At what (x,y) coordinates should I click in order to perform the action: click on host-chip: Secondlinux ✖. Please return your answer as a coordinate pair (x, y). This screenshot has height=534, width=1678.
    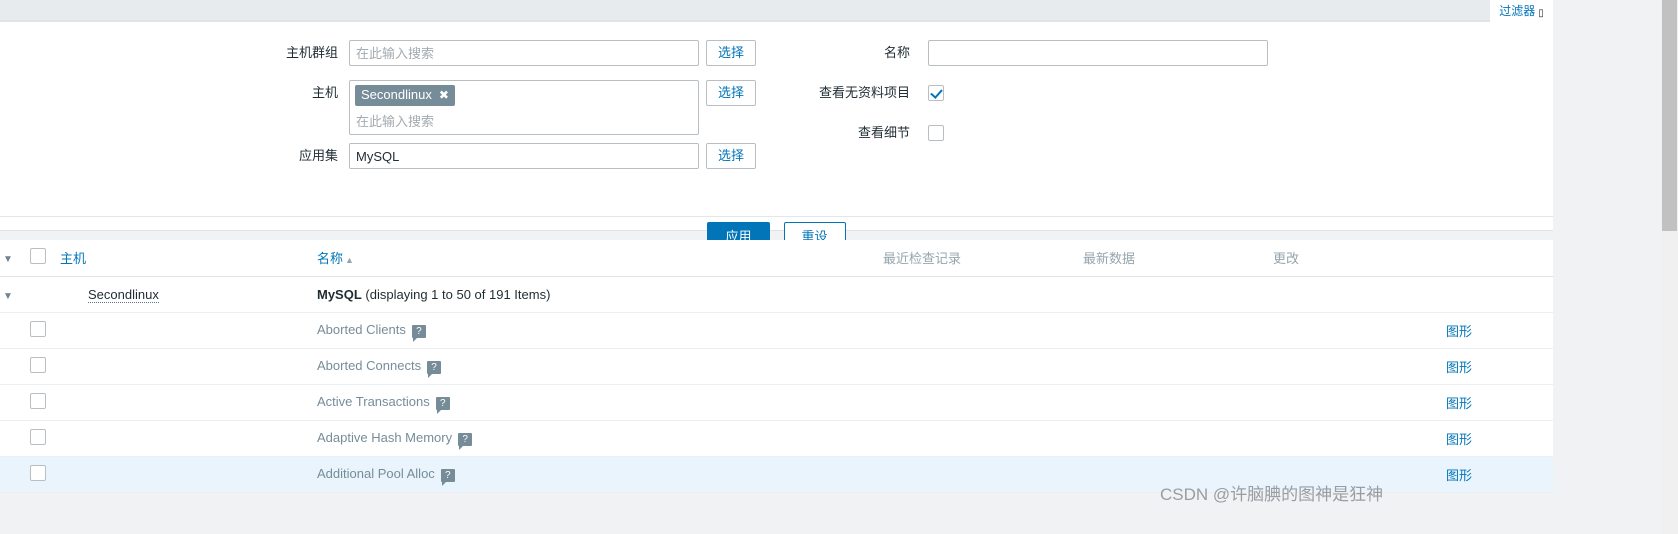
    Looking at the image, I should click on (405, 95).